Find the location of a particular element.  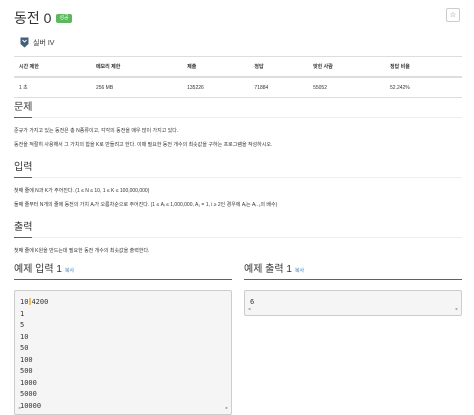

example-input-title: 예제 입력 1 is located at coordinates (38, 269).